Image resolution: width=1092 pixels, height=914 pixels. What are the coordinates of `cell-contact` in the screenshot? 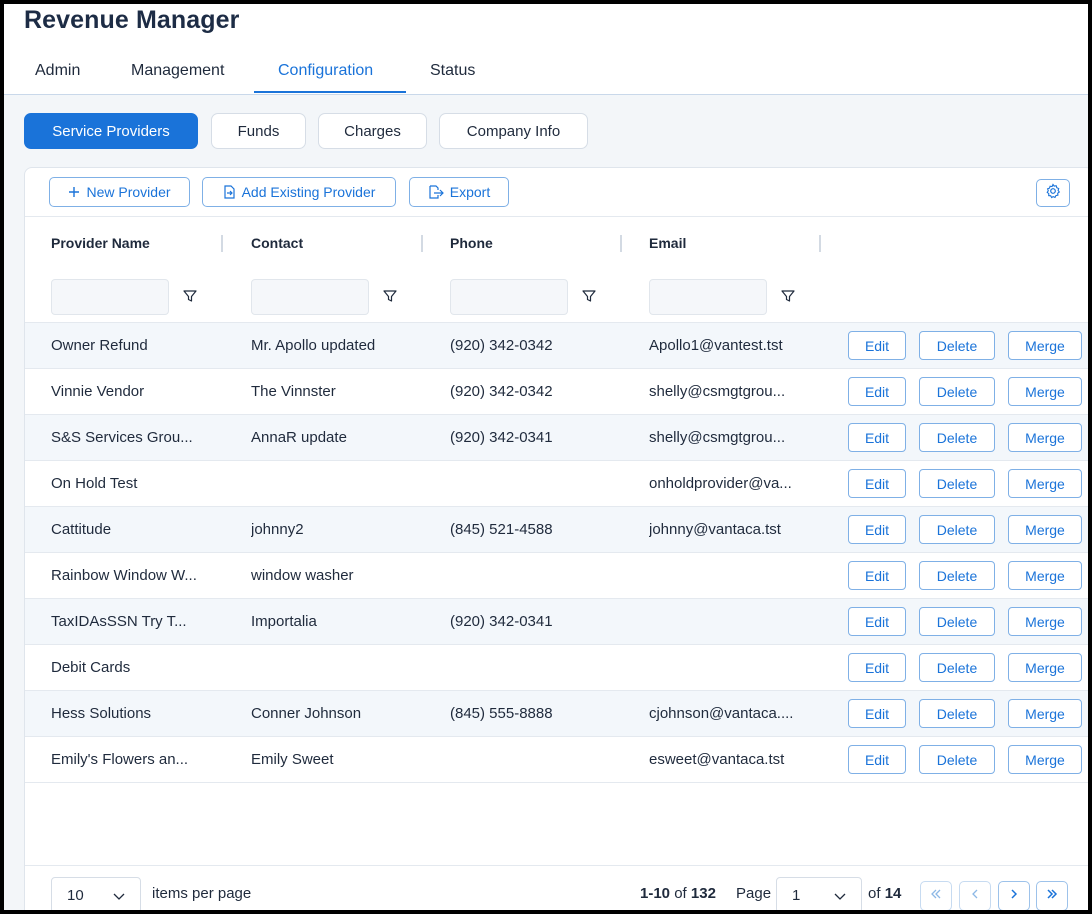 It's located at (336, 483).